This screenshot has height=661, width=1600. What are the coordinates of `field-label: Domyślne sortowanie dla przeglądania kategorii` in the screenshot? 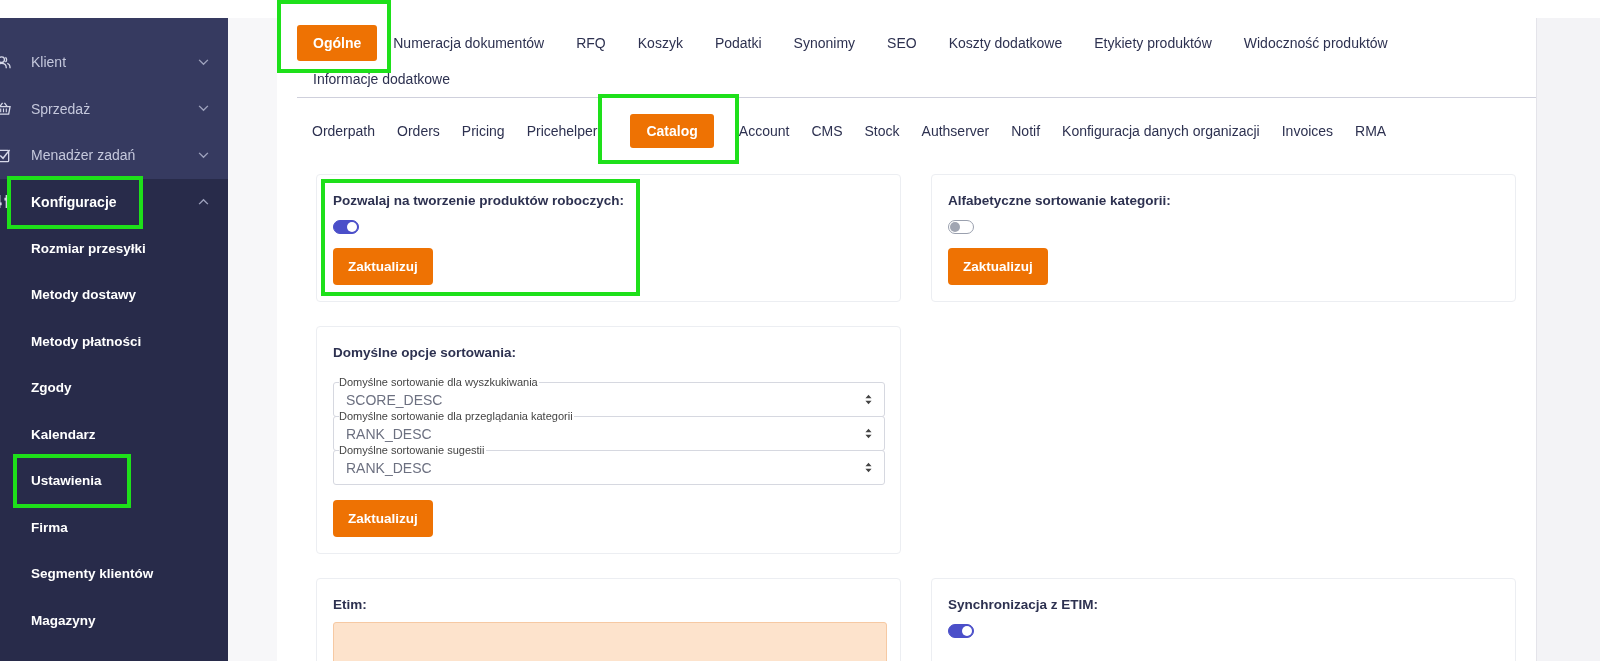 It's located at (456, 416).